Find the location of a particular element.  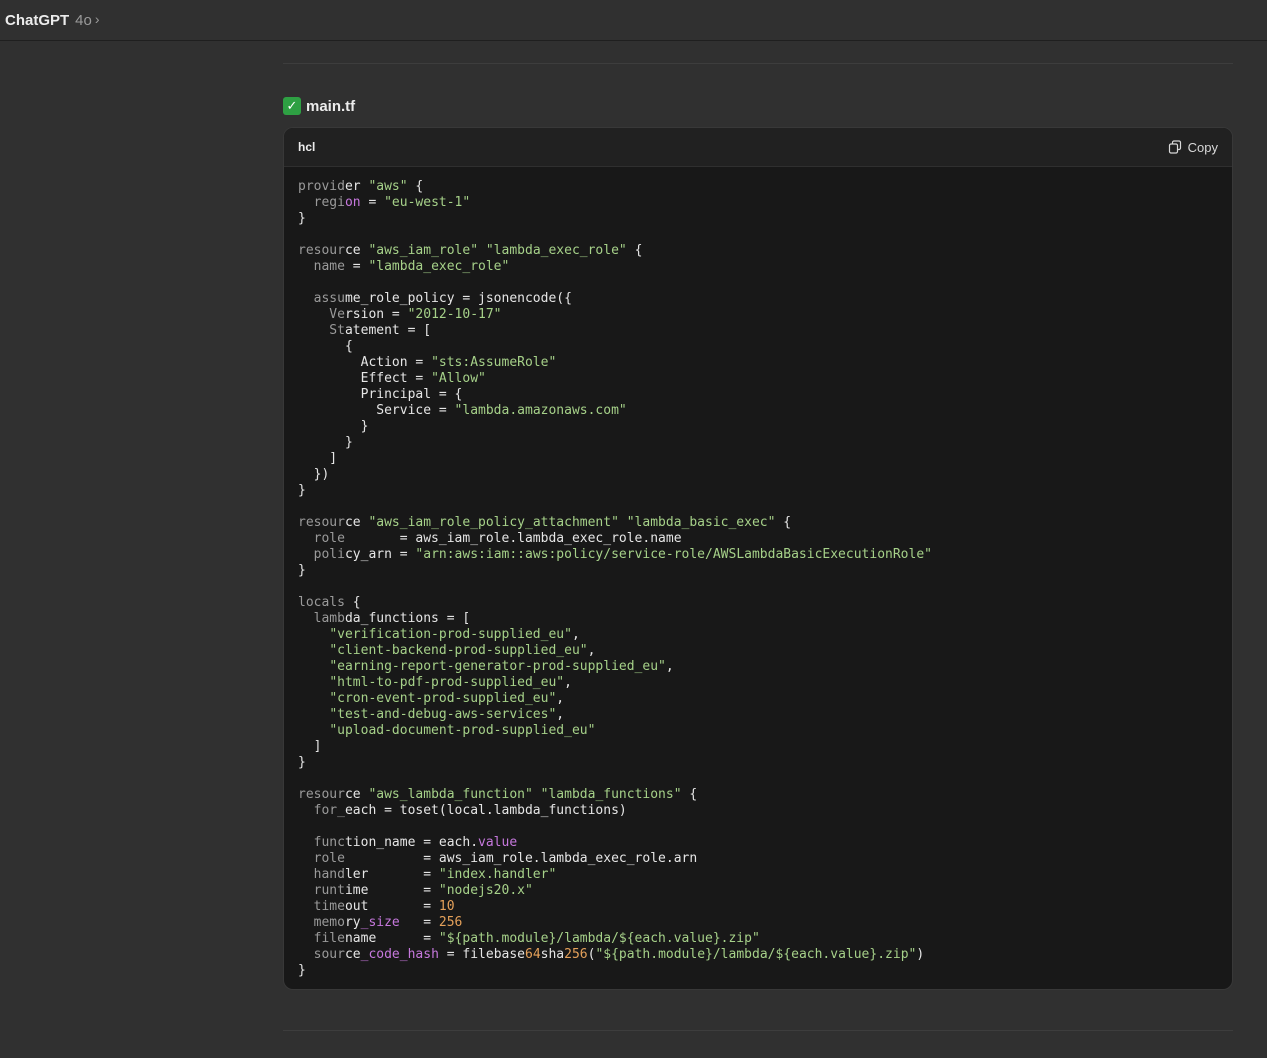

code-token: Ve is located at coordinates (321, 314).